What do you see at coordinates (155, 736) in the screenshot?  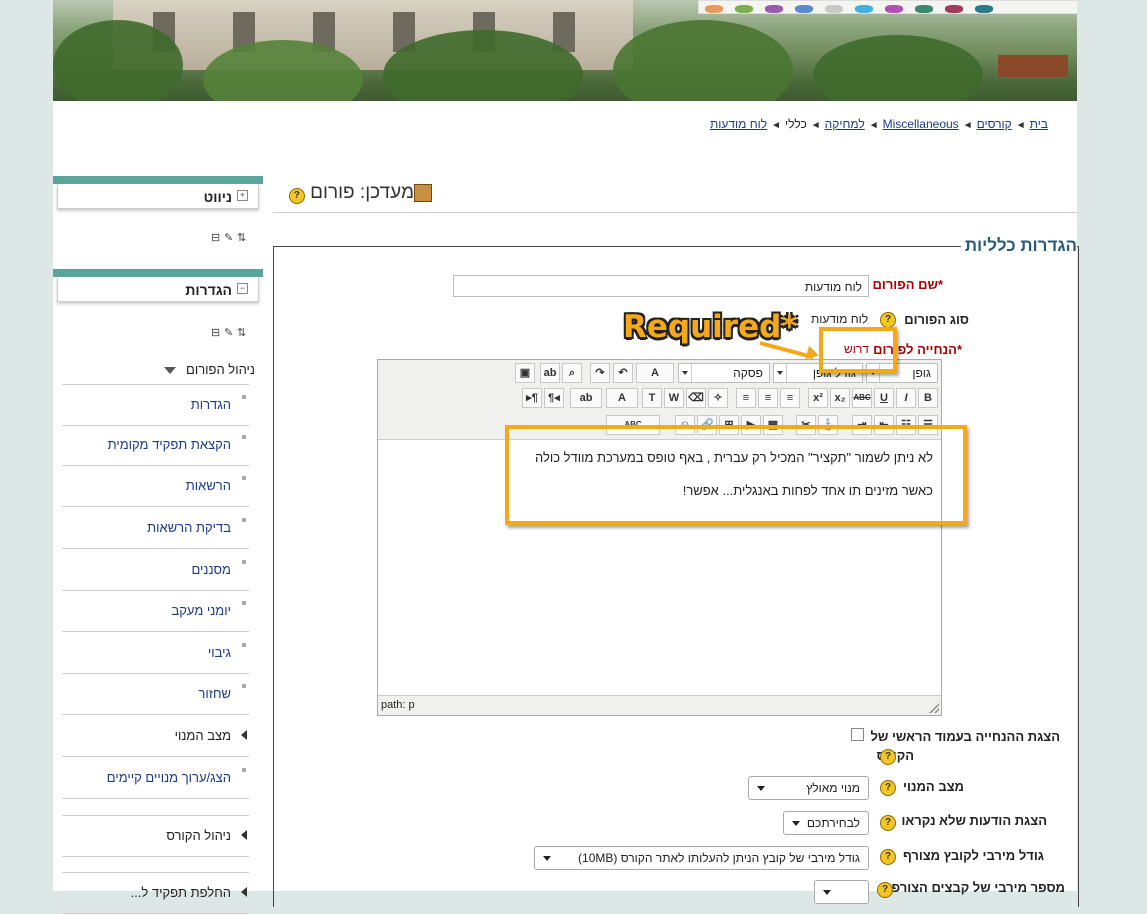 I see `menu-item-subscription-mode: מצב המנוי` at bounding box center [155, 736].